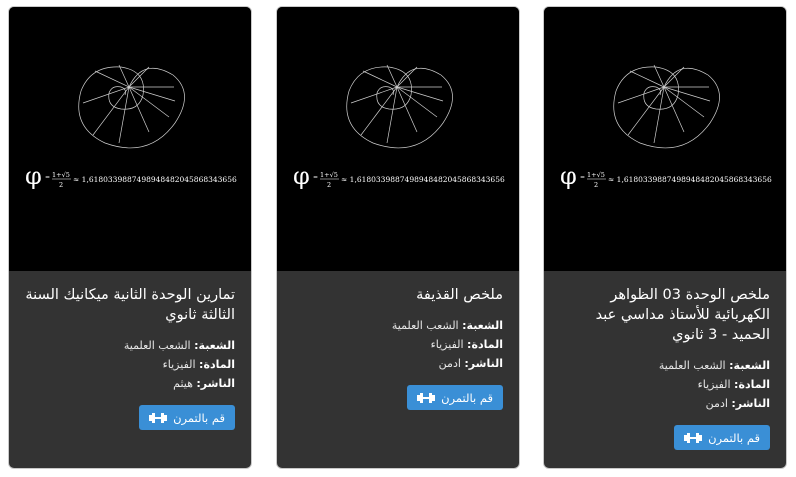 The width and height of the screenshot is (796, 477). I want to click on publisher-value: هيثم, so click(183, 383).